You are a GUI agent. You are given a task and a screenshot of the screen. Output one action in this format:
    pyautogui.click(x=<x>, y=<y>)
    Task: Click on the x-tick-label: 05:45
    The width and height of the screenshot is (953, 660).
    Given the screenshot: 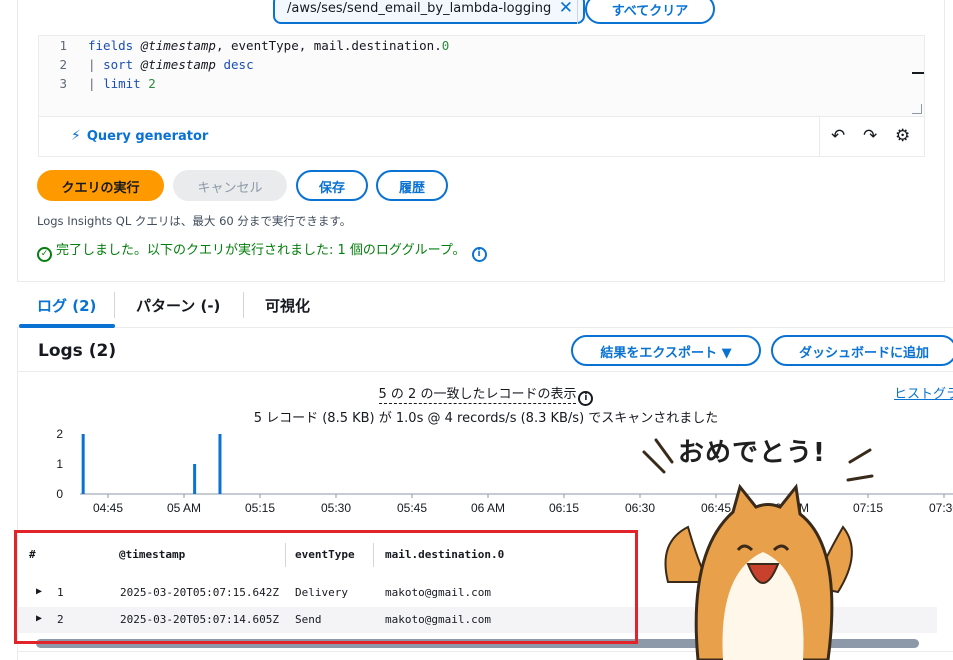 What is the action you would take?
    pyautogui.click(x=412, y=508)
    